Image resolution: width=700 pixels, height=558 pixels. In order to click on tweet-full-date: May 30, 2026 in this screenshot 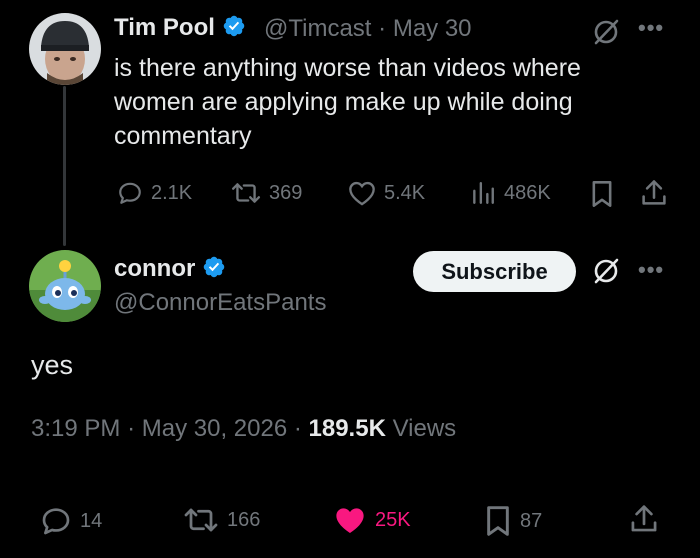, I will do `click(214, 428)`.